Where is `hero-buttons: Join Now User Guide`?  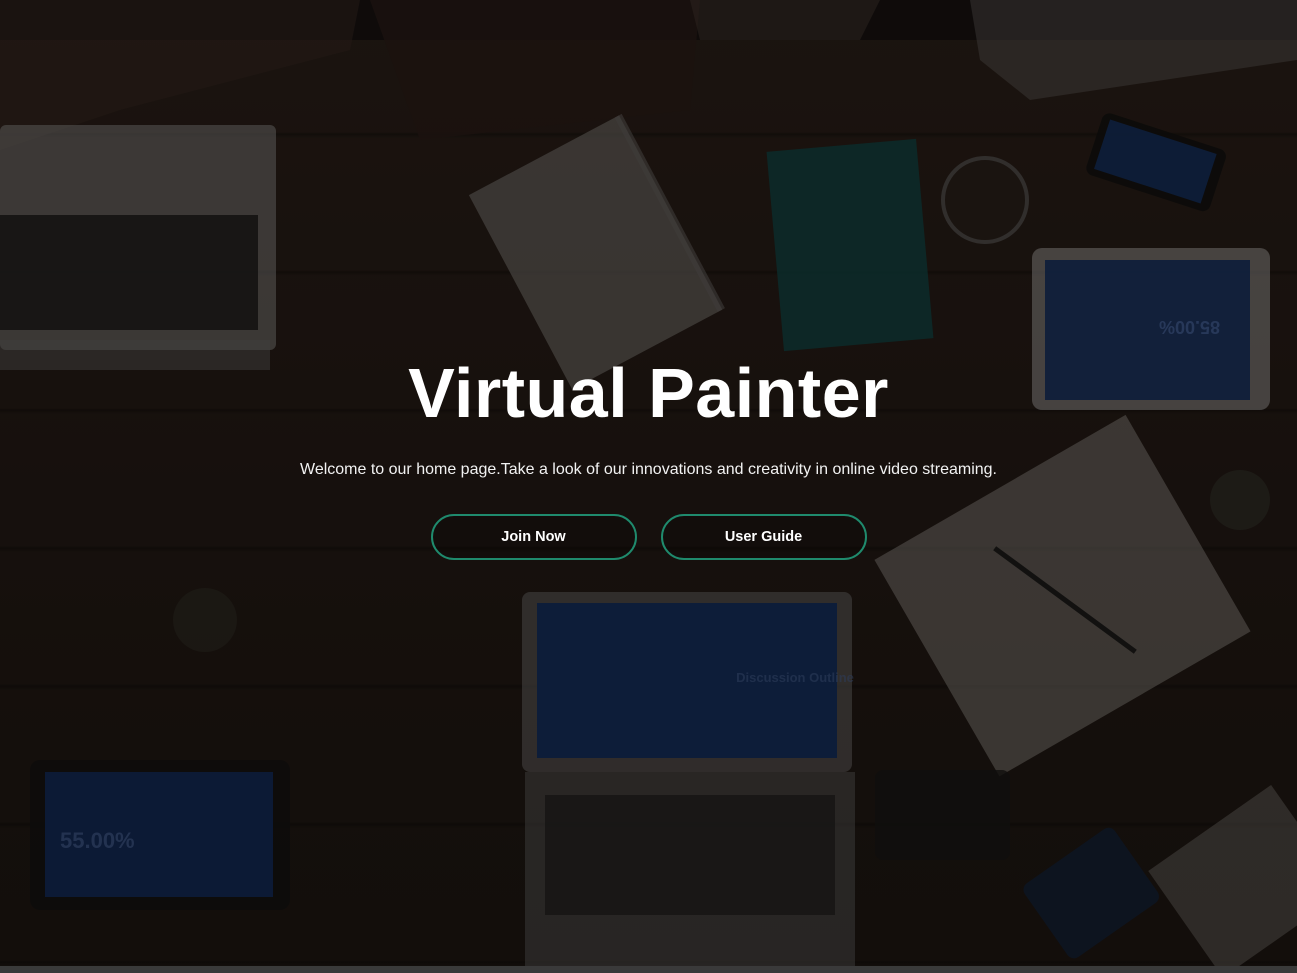 hero-buttons: Join Now User Guide is located at coordinates (648, 537).